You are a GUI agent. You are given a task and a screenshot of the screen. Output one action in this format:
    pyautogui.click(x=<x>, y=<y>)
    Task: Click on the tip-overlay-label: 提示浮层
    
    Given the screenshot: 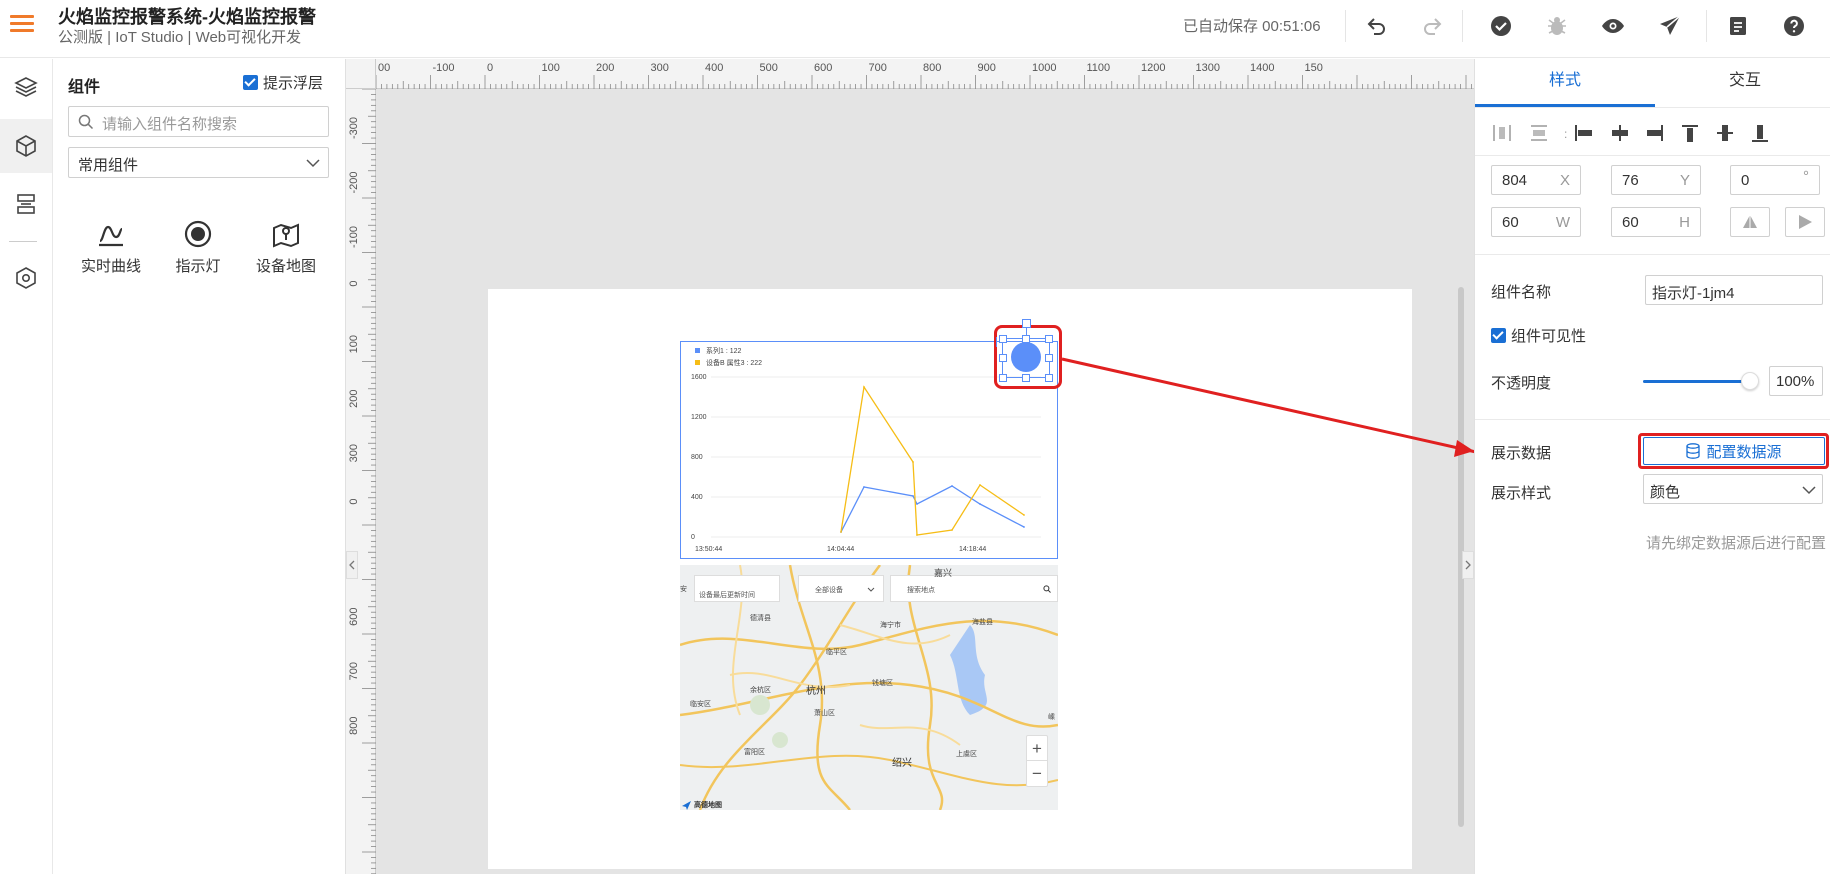 What is the action you would take?
    pyautogui.click(x=293, y=83)
    